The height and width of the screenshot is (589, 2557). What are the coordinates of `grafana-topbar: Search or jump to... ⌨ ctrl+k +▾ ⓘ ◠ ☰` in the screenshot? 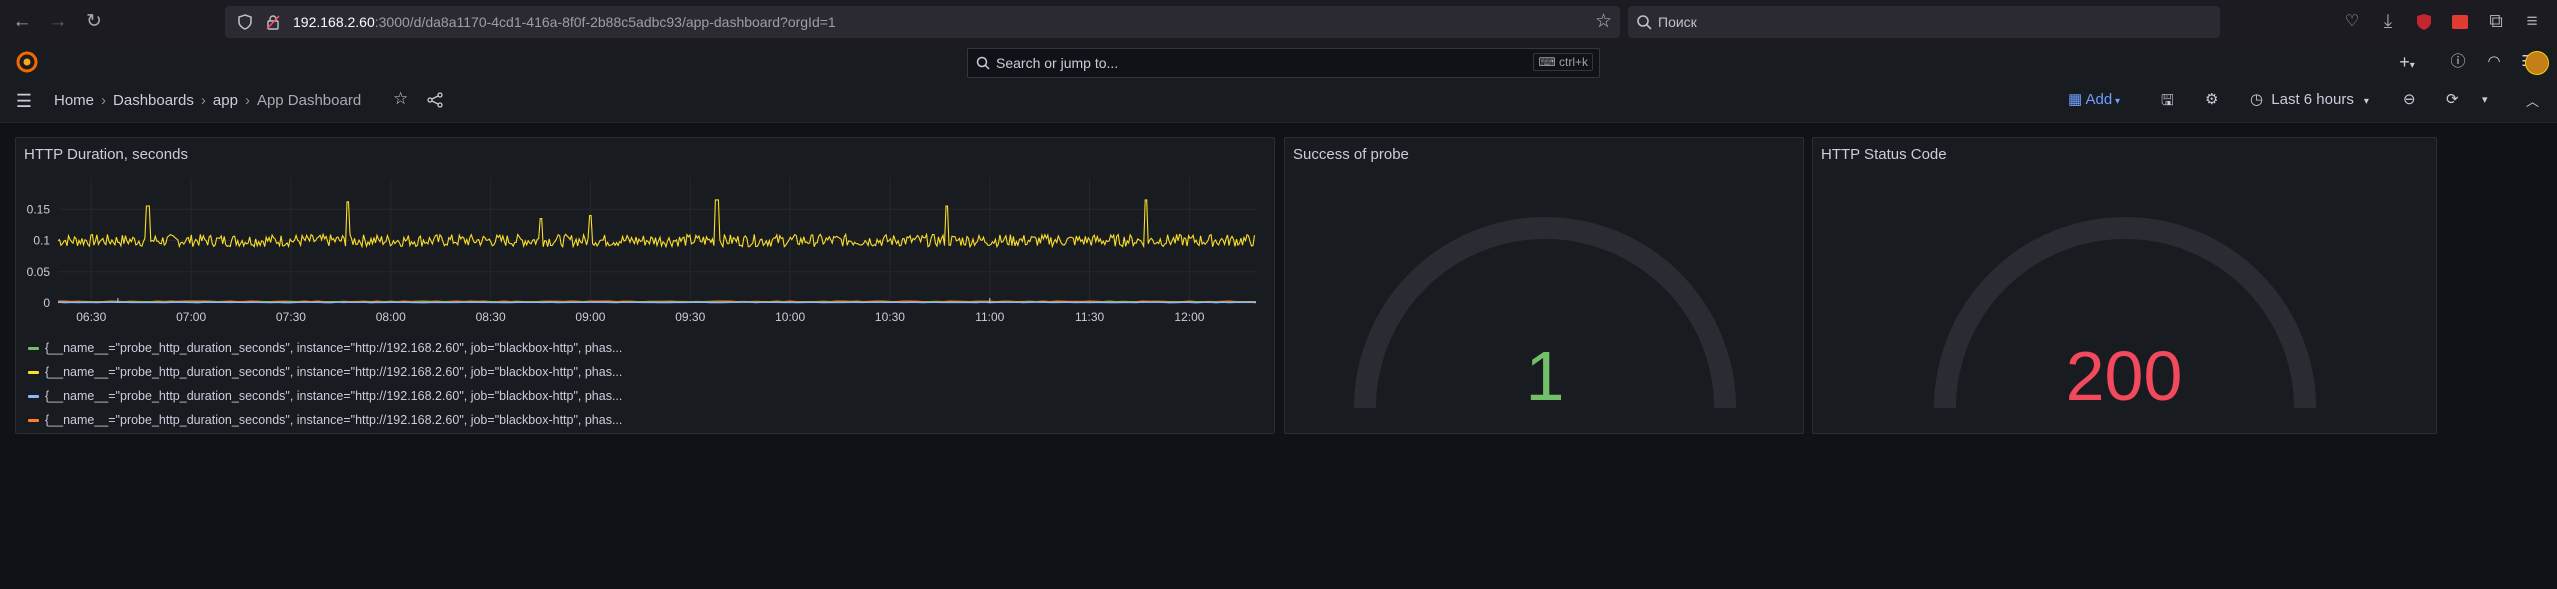 It's located at (1278, 62).